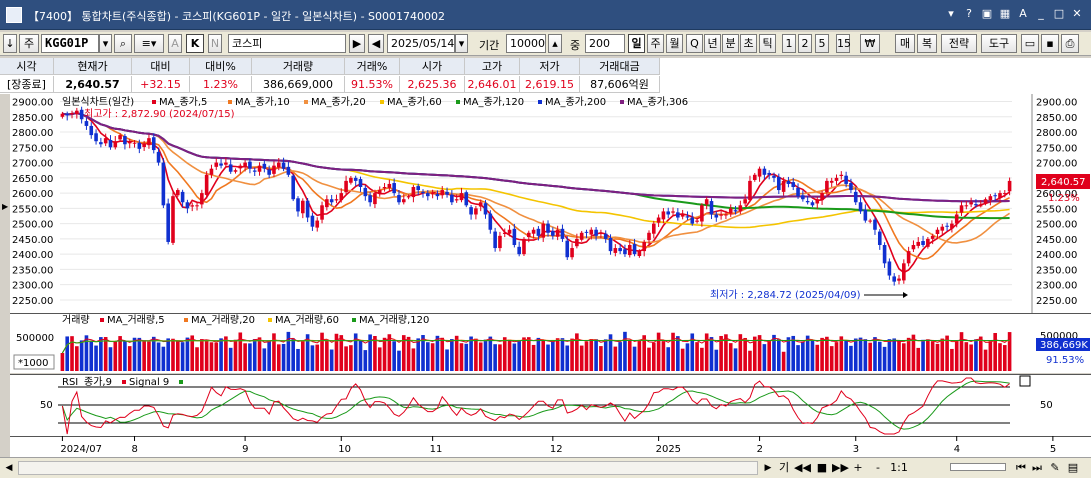 The width and height of the screenshot is (1091, 478). Describe the element at coordinates (905, 43) in the screenshot. I see `buy-button: 매` at that location.